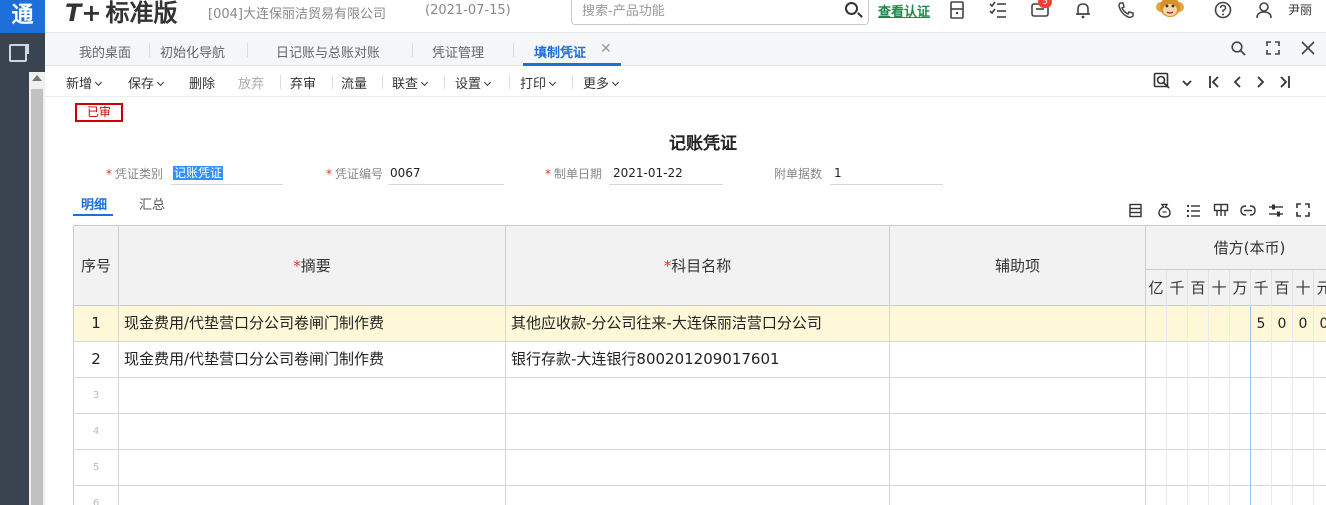 The height and width of the screenshot is (505, 1326). I want to click on tab-fill-voucher: 填制凭证, so click(560, 51).